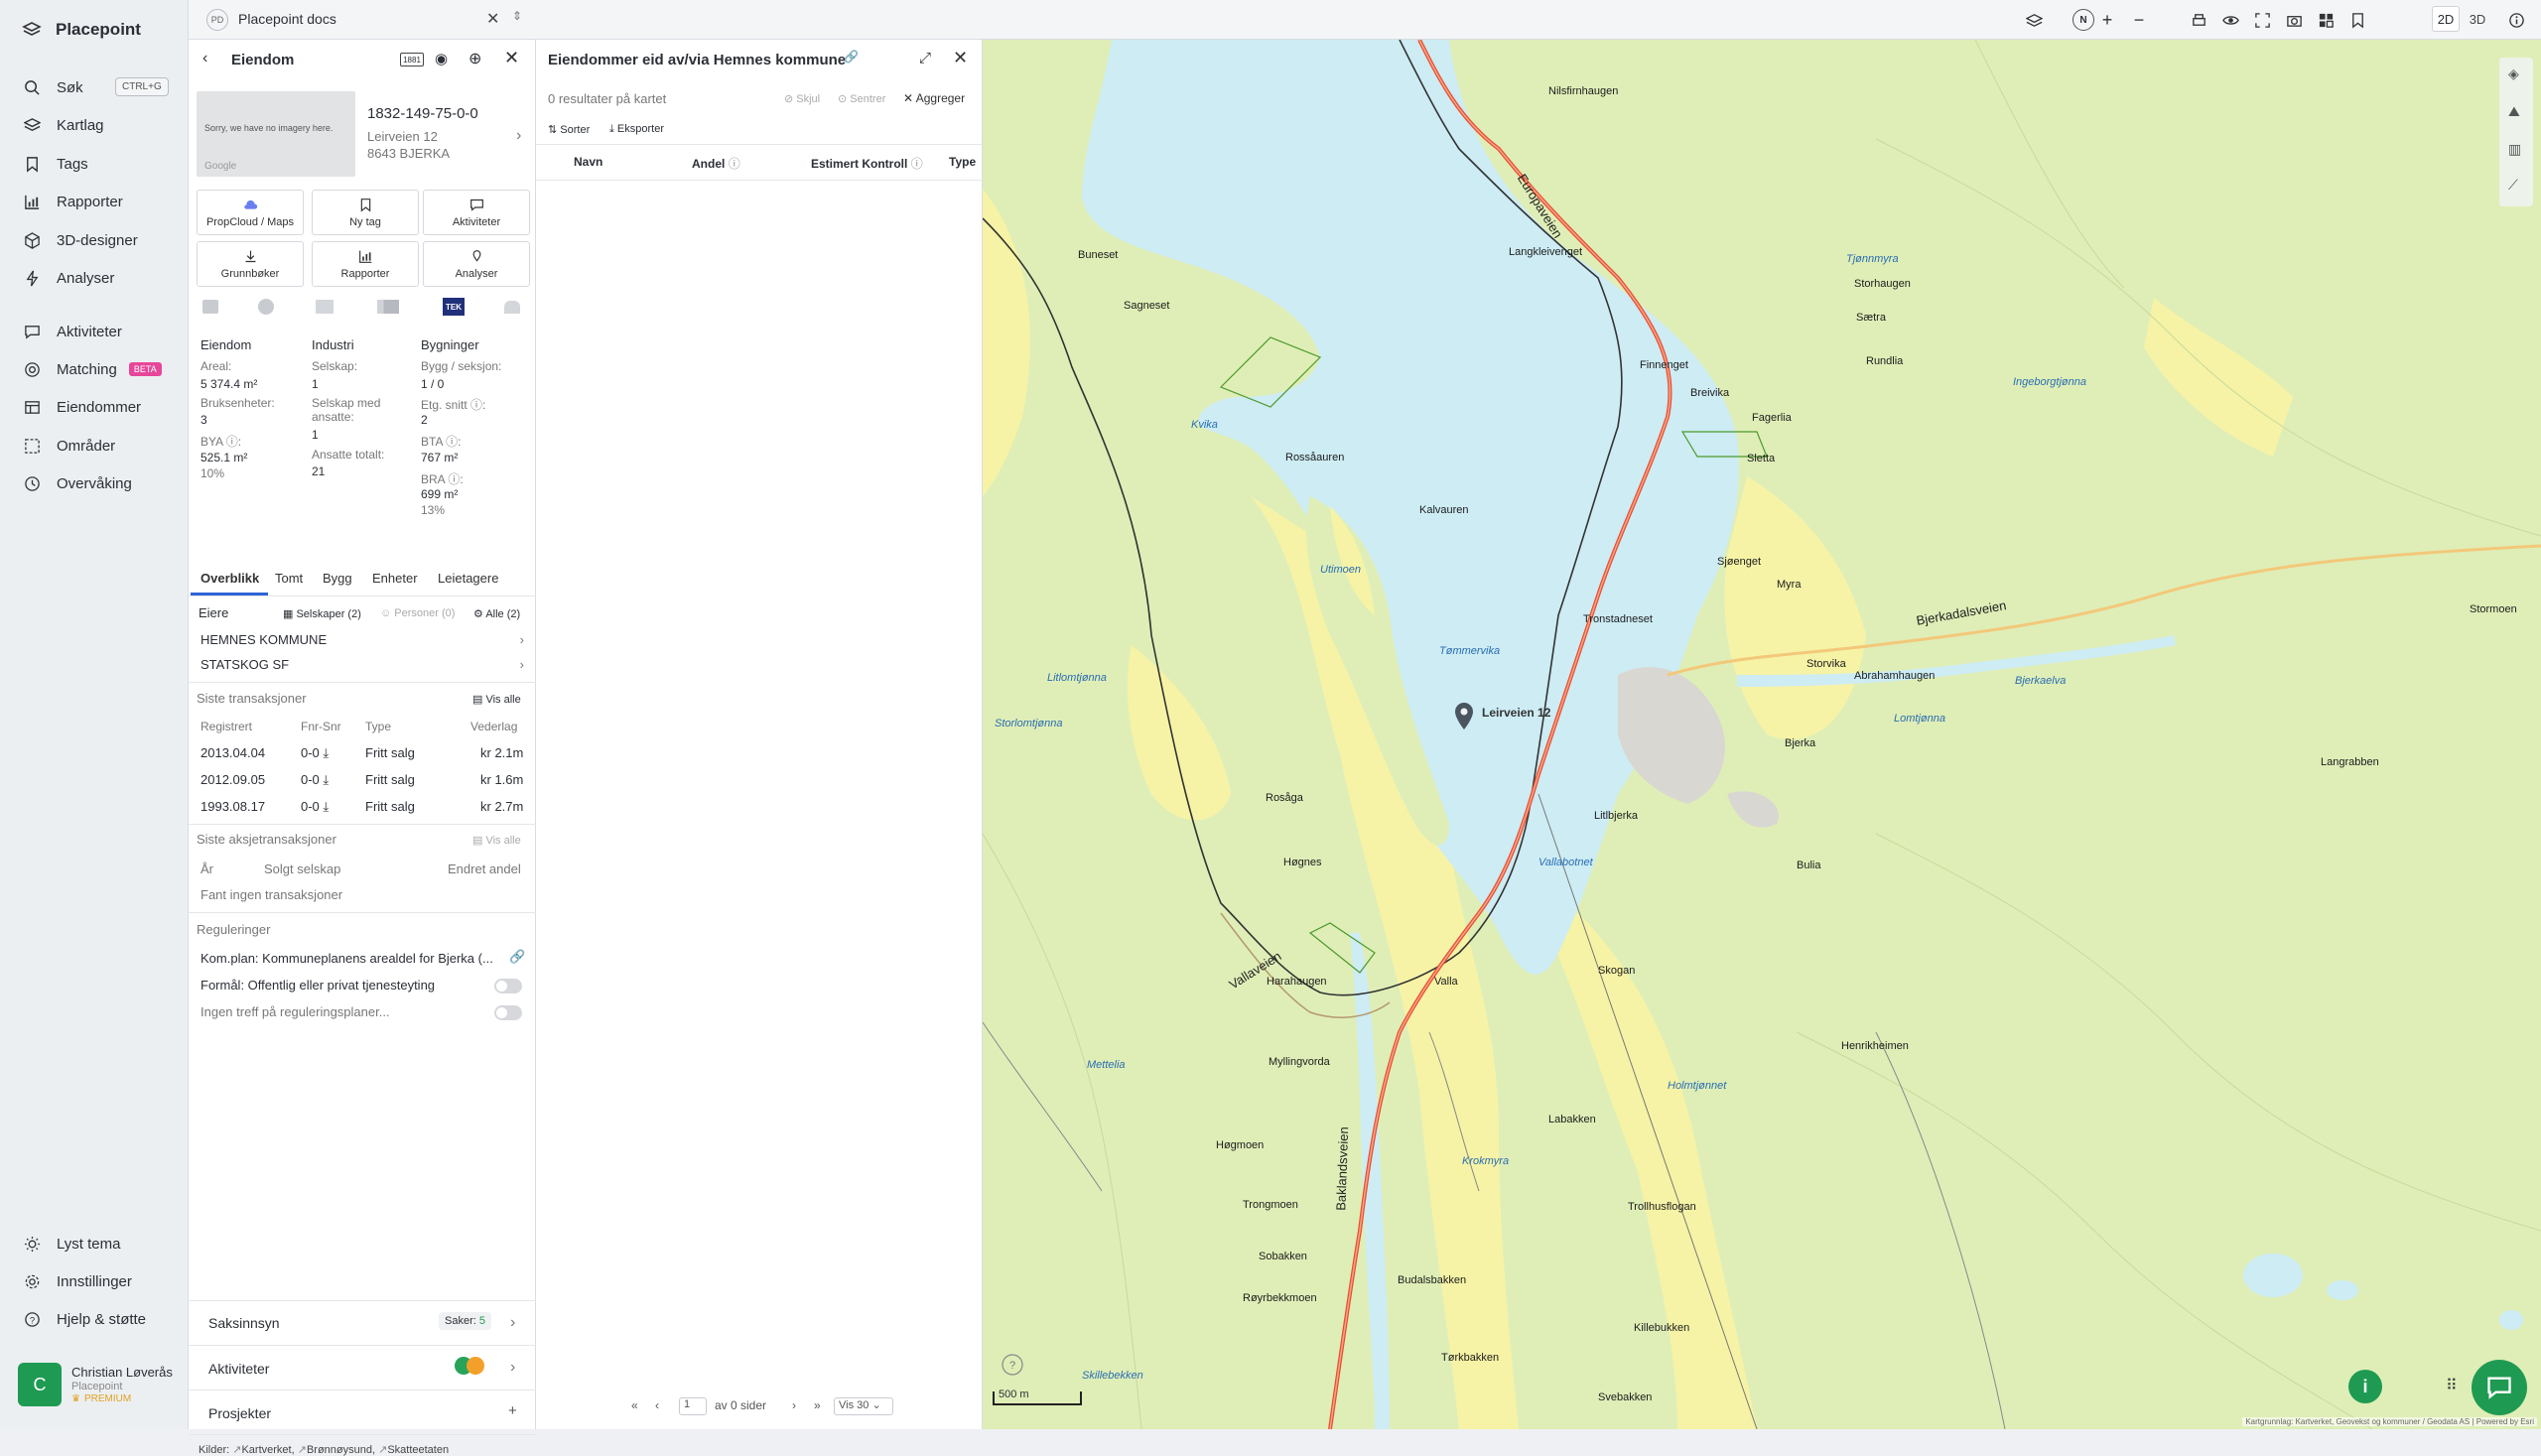  What do you see at coordinates (588, 162) in the screenshot?
I see `column-header-navn: Navn` at bounding box center [588, 162].